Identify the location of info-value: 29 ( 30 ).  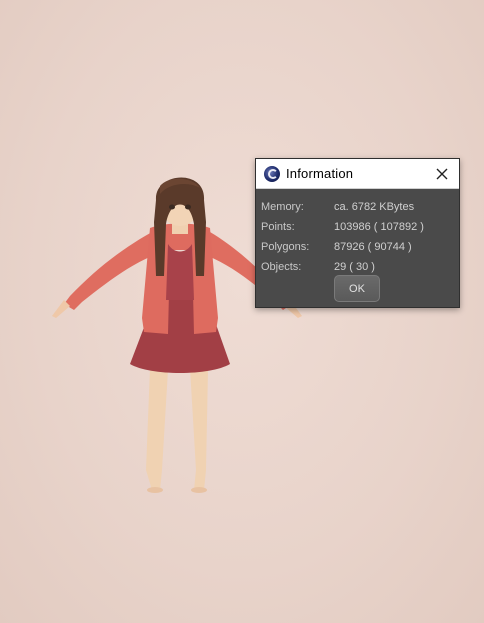
(354, 267).